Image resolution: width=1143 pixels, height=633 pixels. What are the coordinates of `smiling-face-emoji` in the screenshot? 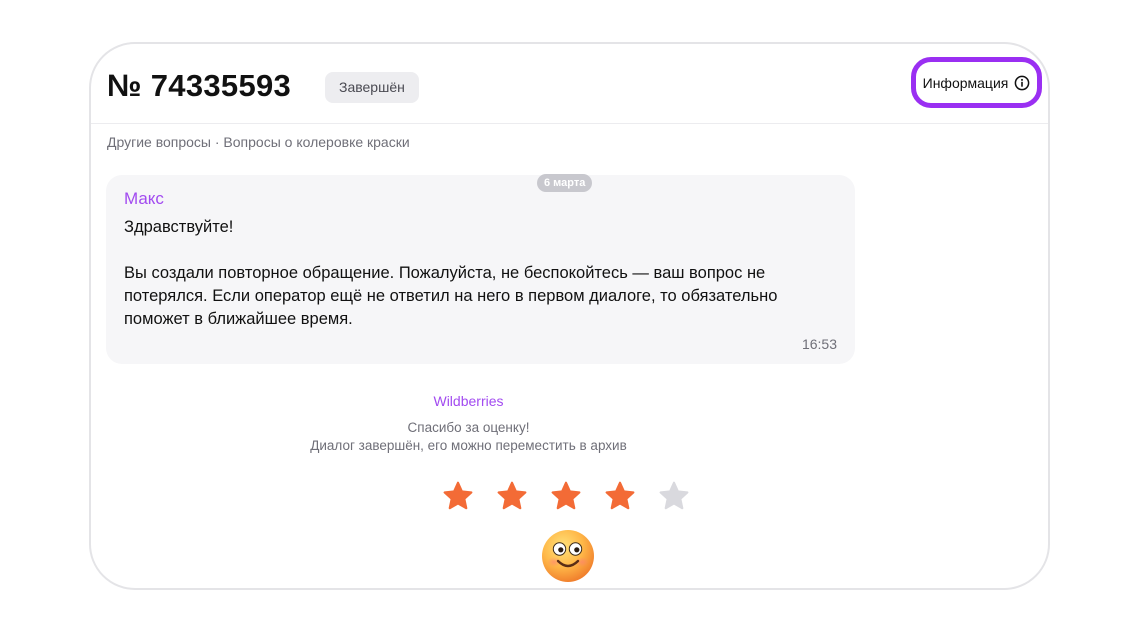 It's located at (568, 556).